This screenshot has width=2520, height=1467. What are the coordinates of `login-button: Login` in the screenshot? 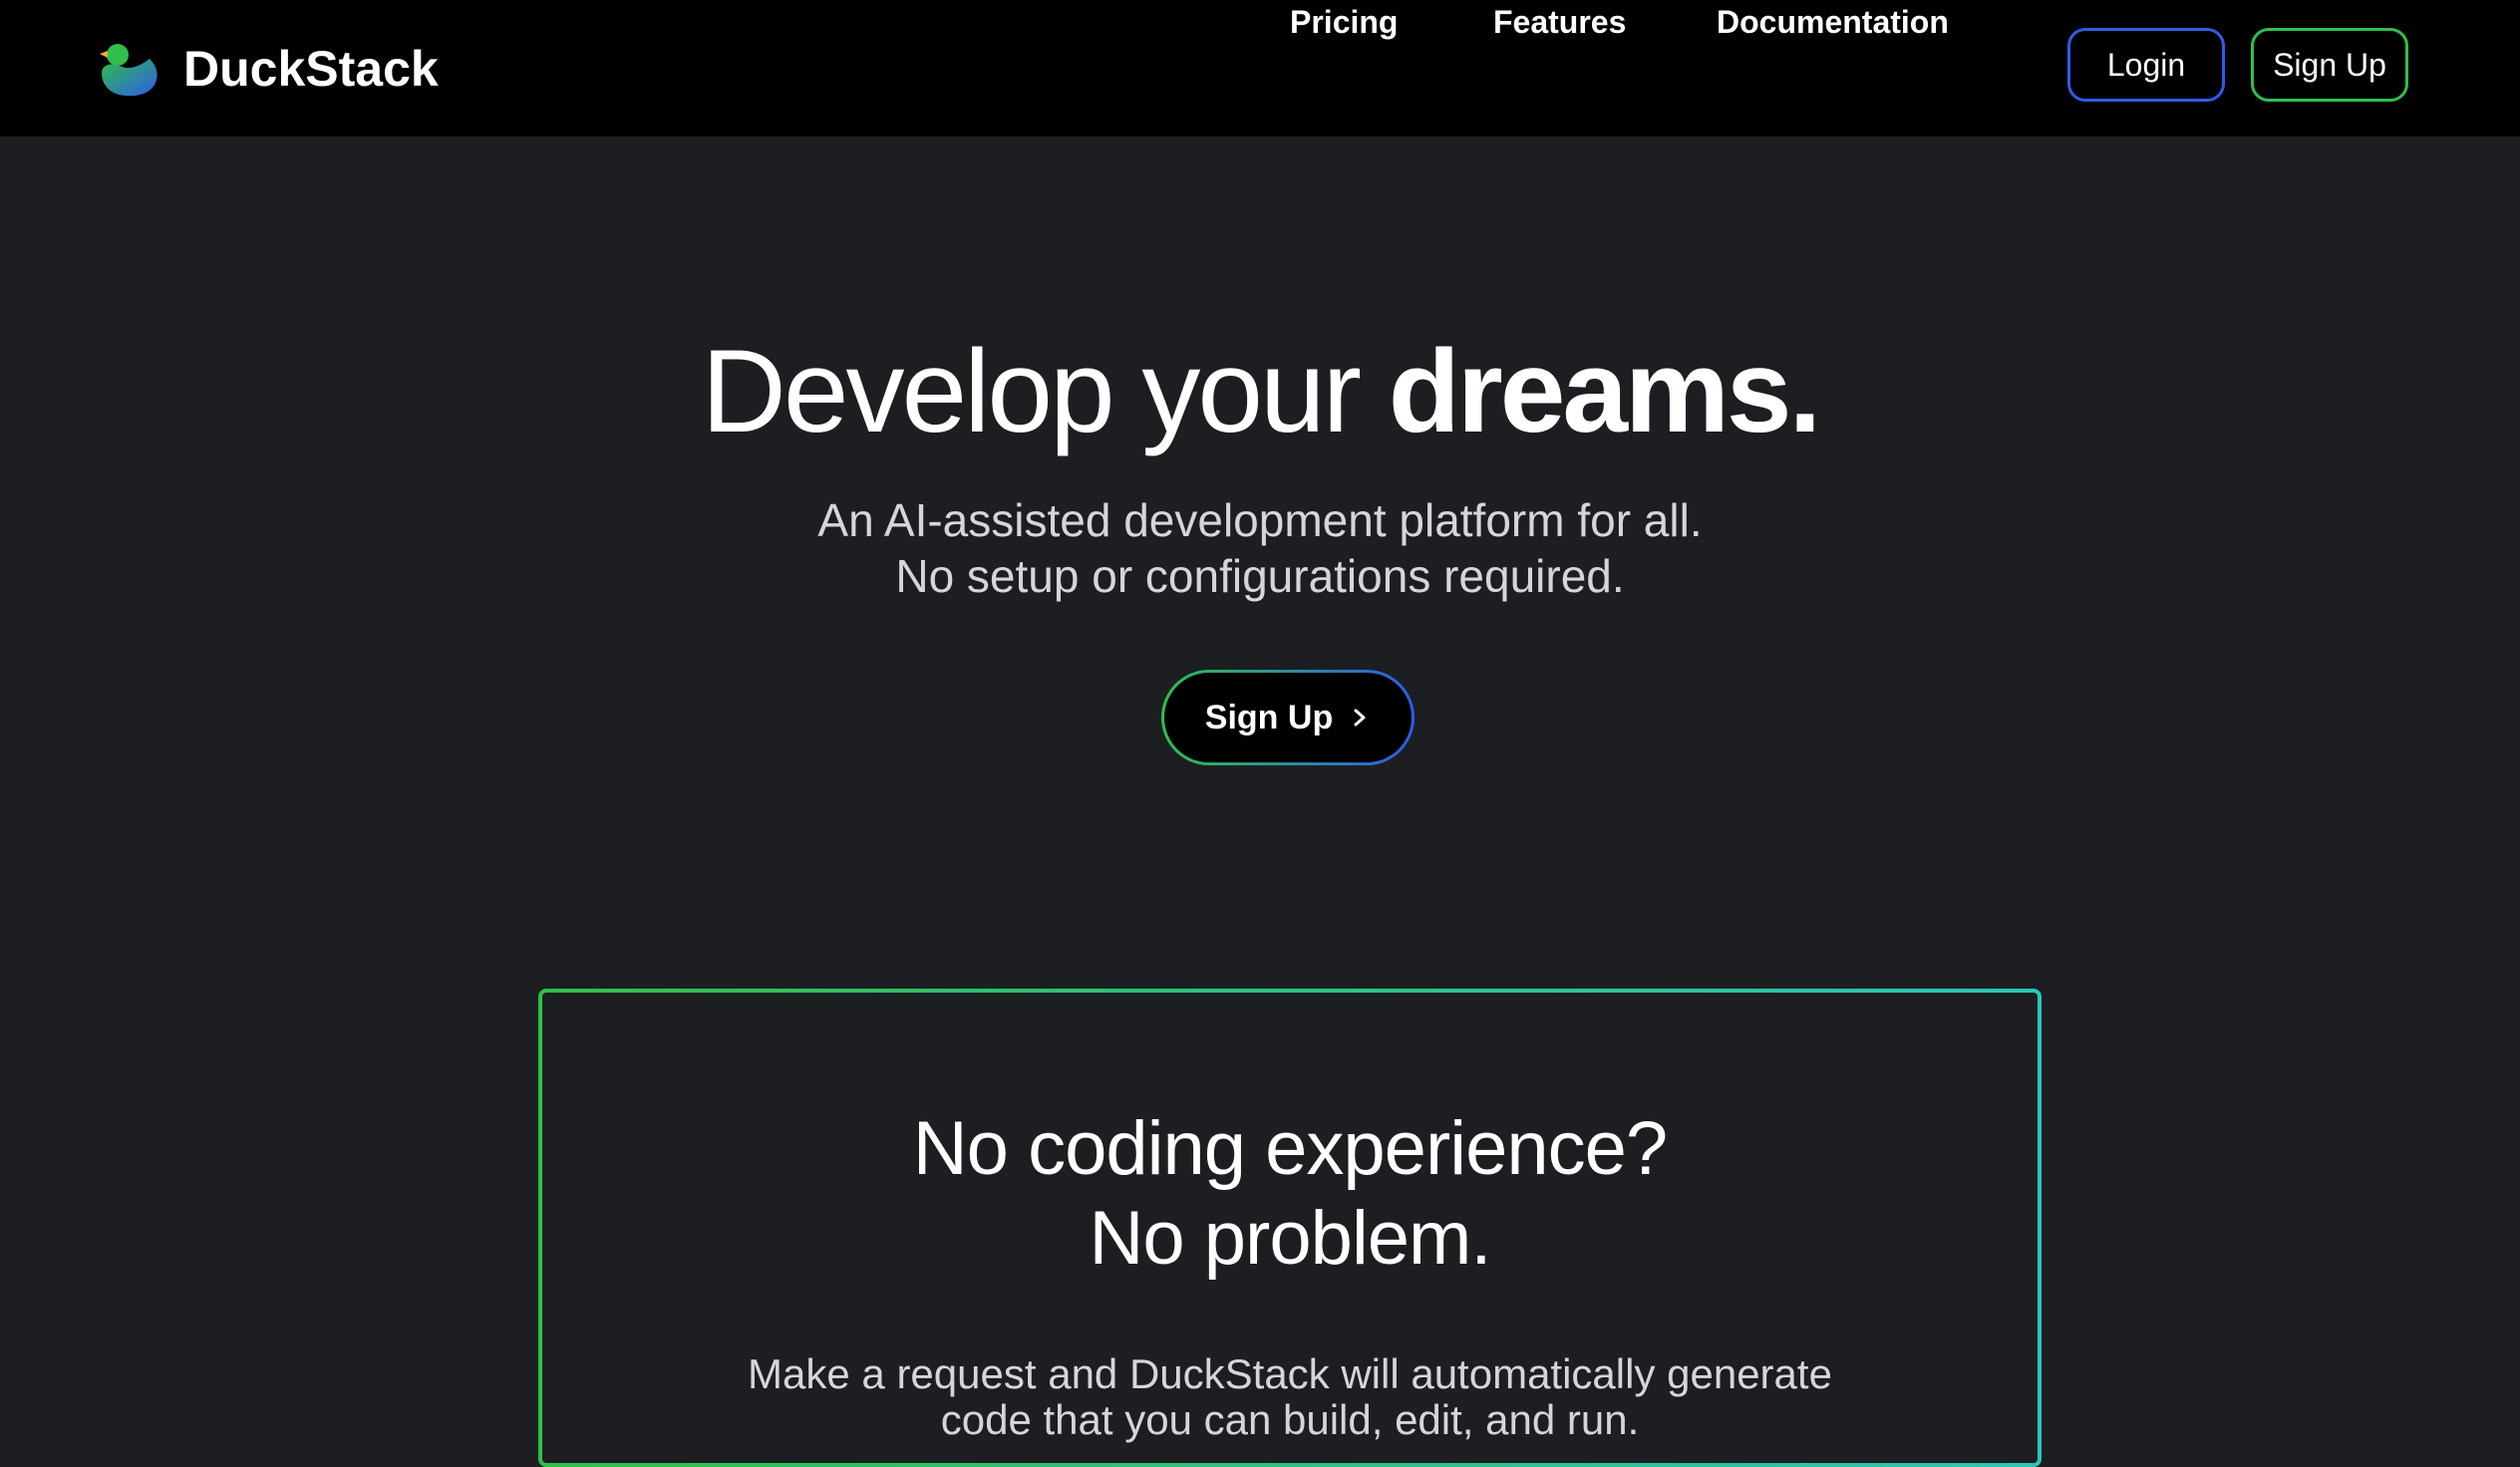 It's located at (2146, 65).